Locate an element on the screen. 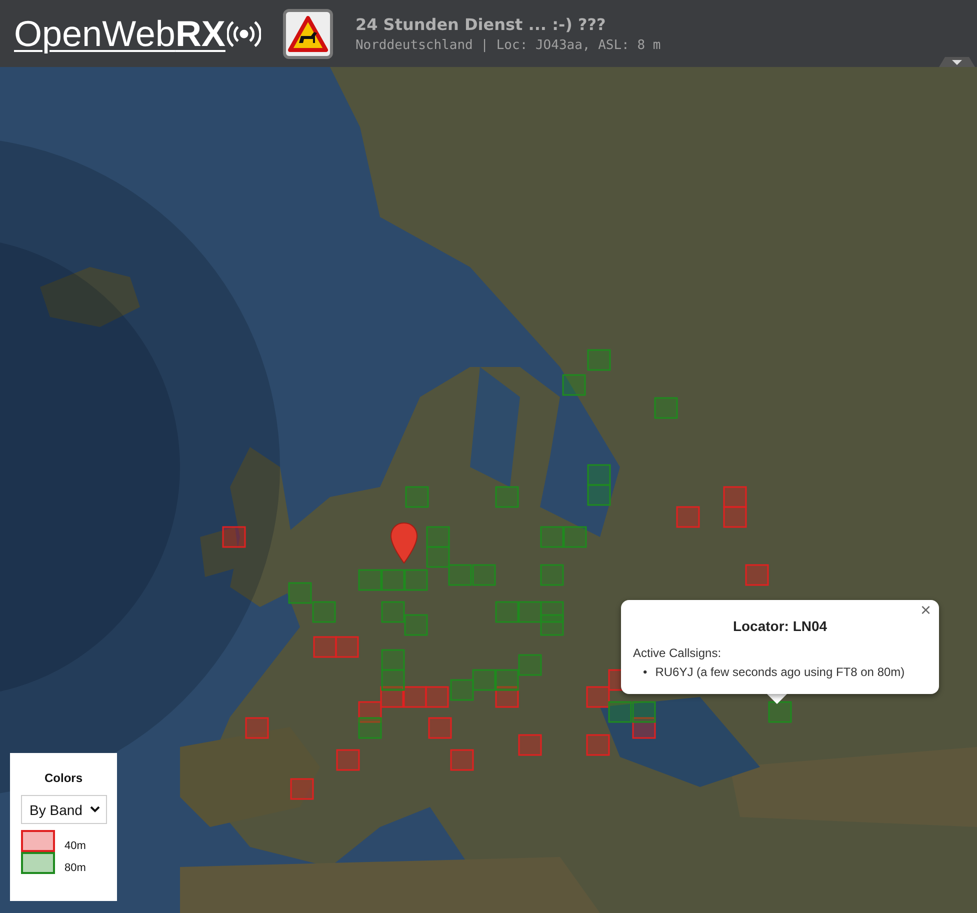 The image size is (977, 913). collapse-tab-icon is located at coordinates (957, 62).